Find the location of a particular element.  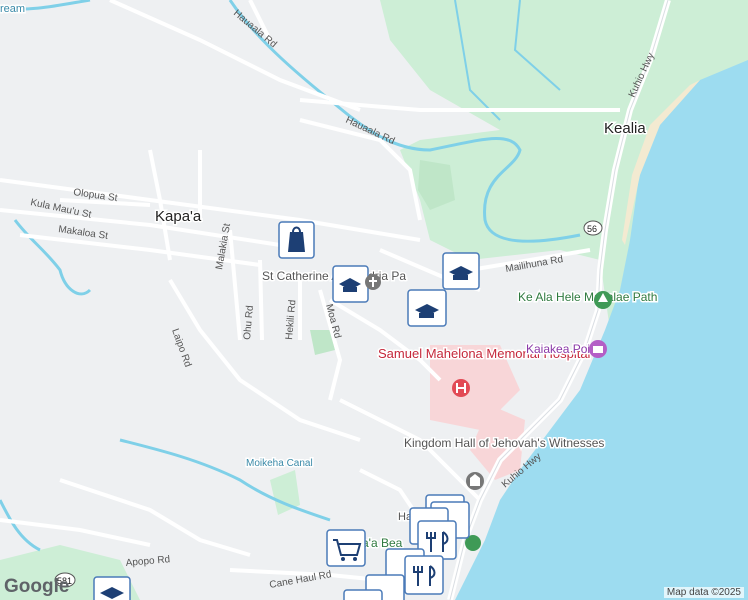

camera-icon is located at coordinates (598, 349).